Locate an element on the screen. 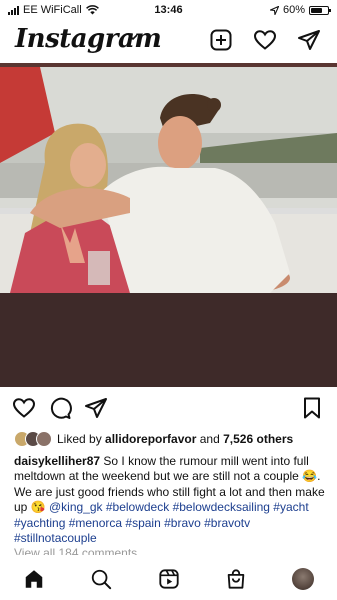 This screenshot has height=600, width=337. caption-mention: @king_gk is located at coordinates (76, 507).